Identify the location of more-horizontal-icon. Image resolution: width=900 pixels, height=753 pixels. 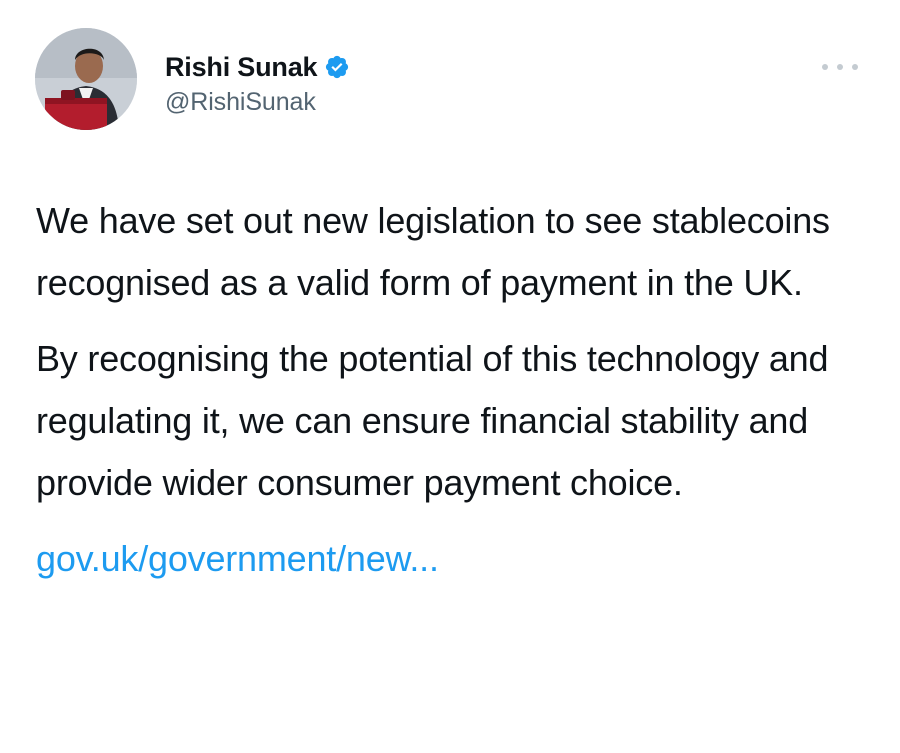
(840, 67).